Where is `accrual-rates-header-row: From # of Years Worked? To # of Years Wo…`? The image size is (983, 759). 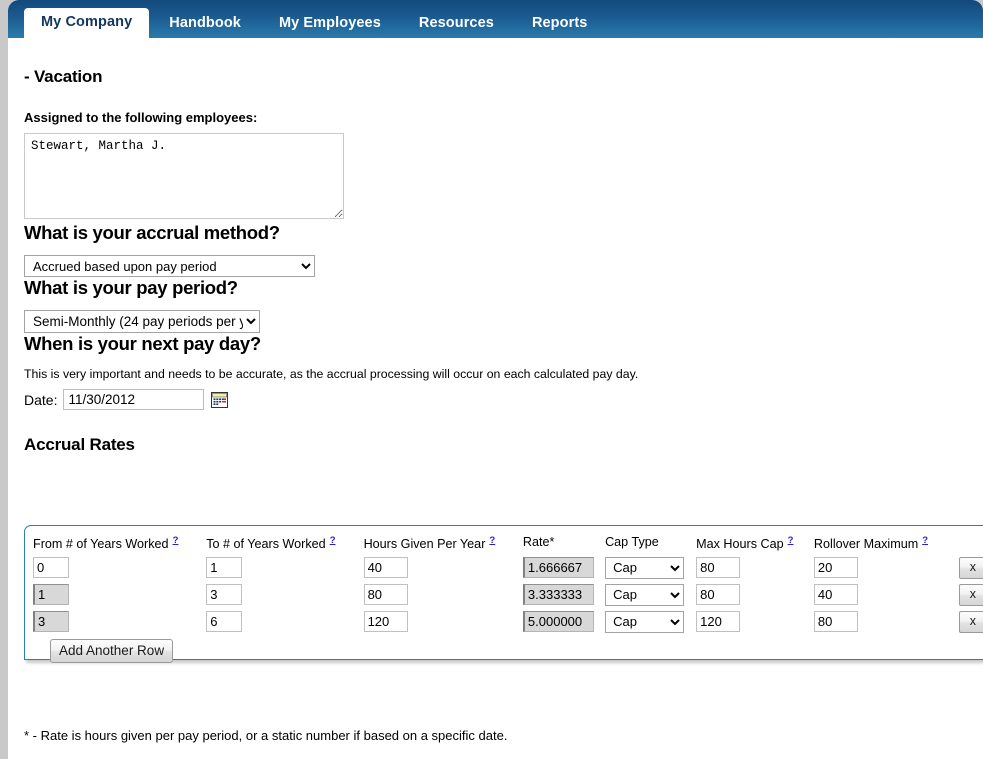
accrual-rates-header-row: From # of Years Worked? To # of Years Wo… is located at coordinates (508, 544).